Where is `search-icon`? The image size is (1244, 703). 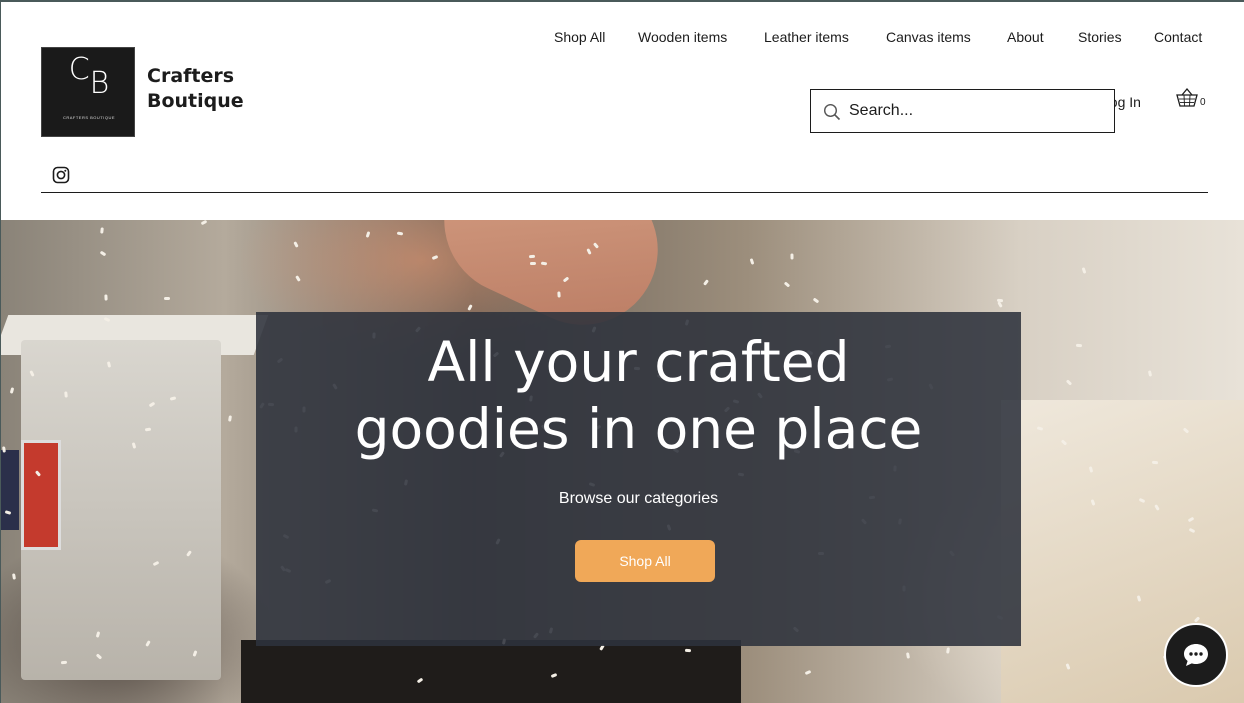
search-icon is located at coordinates (832, 112).